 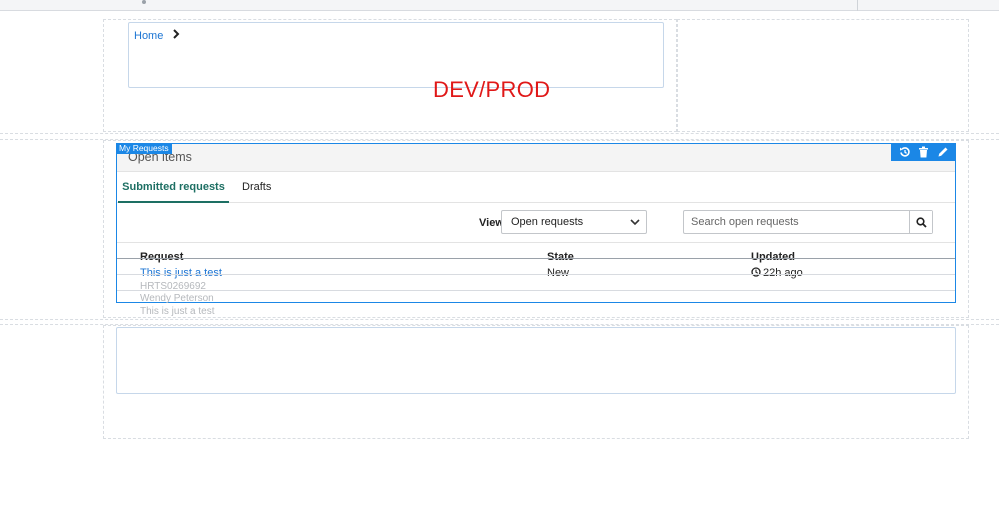 I want to click on tab-drafts: Drafts, so click(x=256, y=188).